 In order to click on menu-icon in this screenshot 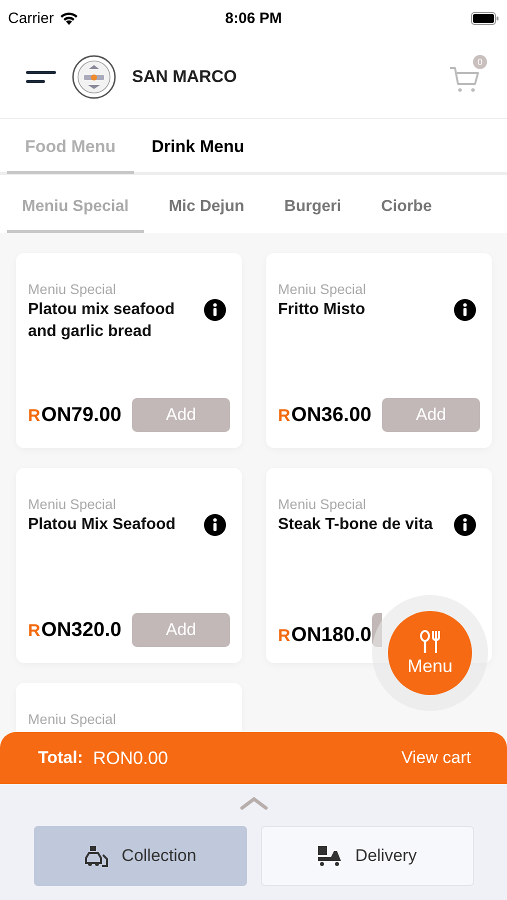, I will do `click(41, 77)`.